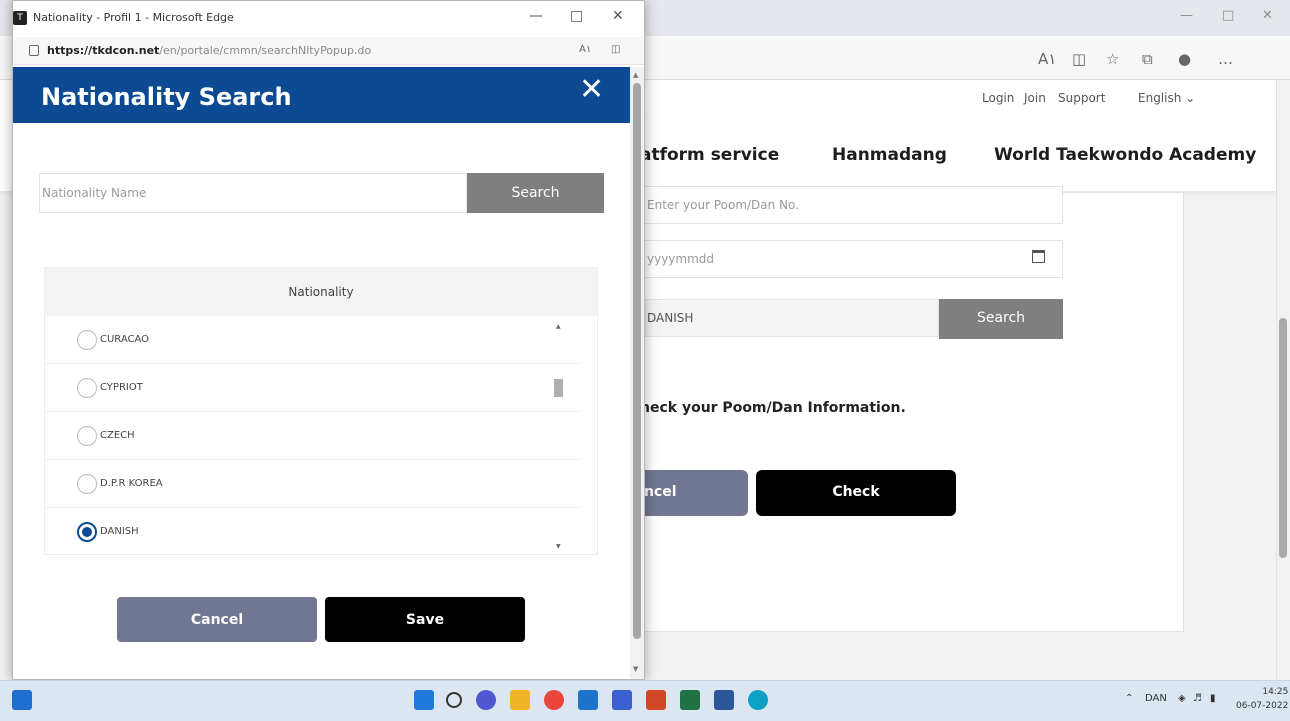 The image size is (1290, 721). What do you see at coordinates (121, 387) in the screenshot?
I see `list-item-label: CYPRIOT` at bounding box center [121, 387].